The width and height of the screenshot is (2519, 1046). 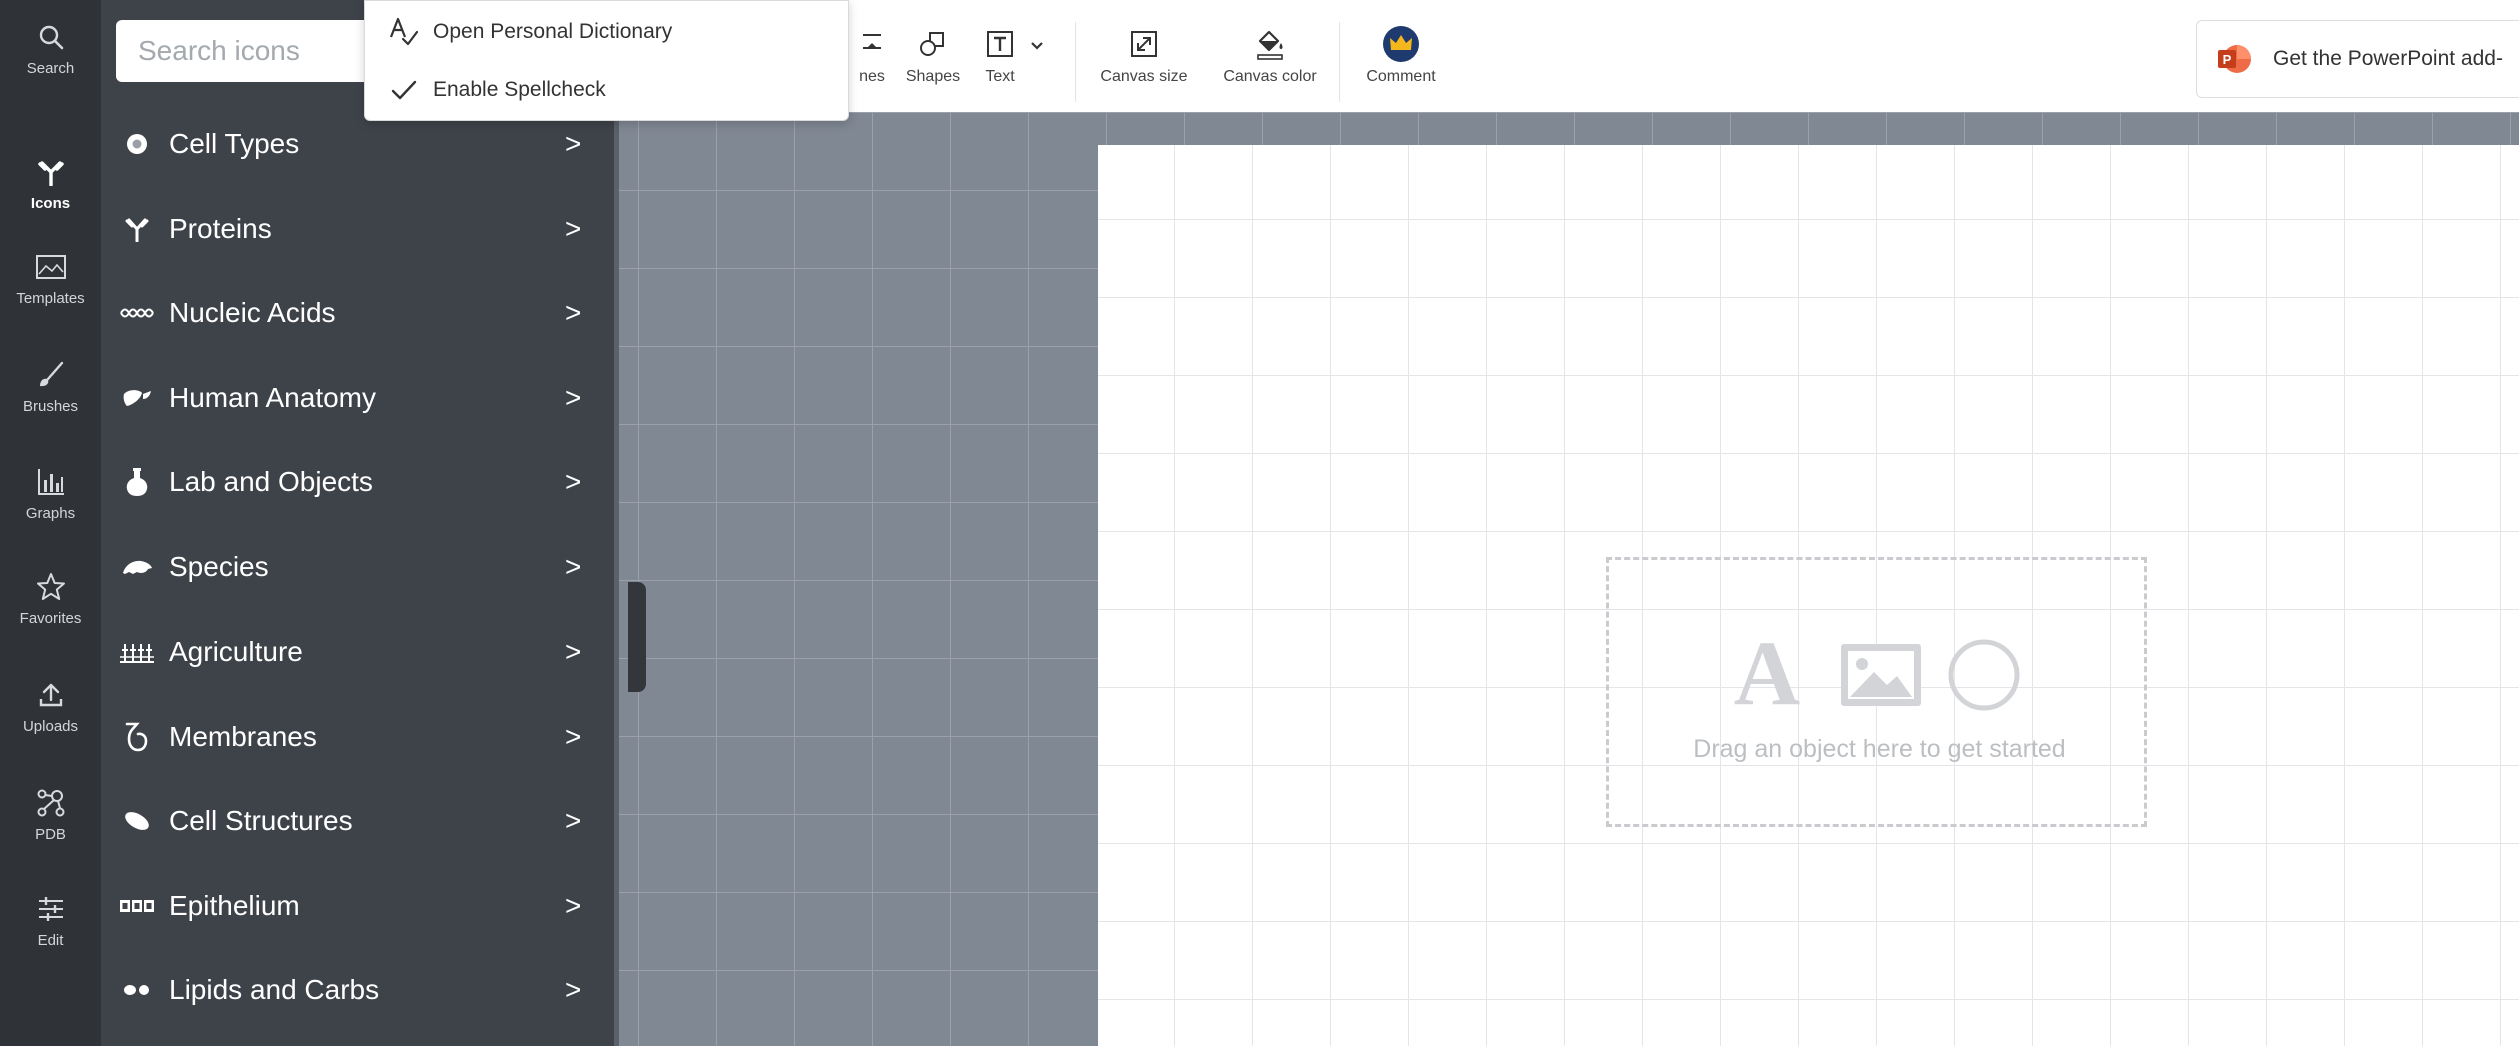 What do you see at coordinates (360, 821) in the screenshot?
I see `category-cell-structures: Cell Structures >` at bounding box center [360, 821].